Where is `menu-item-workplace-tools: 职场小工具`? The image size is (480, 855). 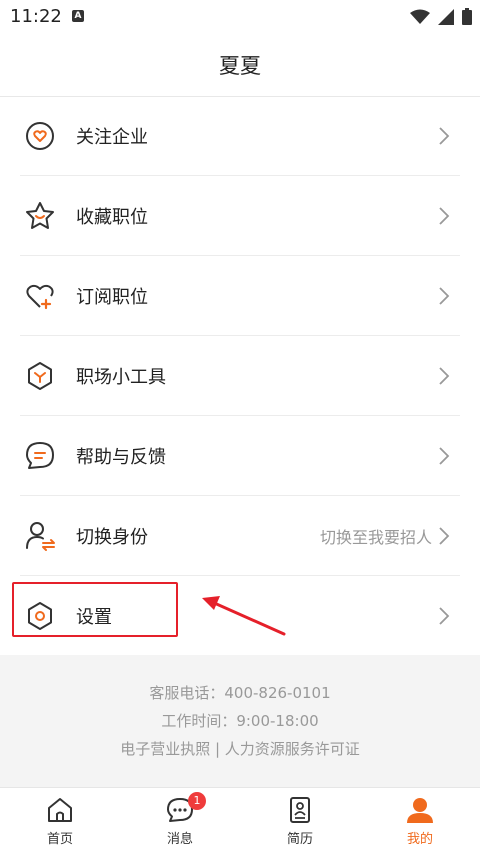
menu-item-workplace-tools: 职场小工具 is located at coordinates (240, 376).